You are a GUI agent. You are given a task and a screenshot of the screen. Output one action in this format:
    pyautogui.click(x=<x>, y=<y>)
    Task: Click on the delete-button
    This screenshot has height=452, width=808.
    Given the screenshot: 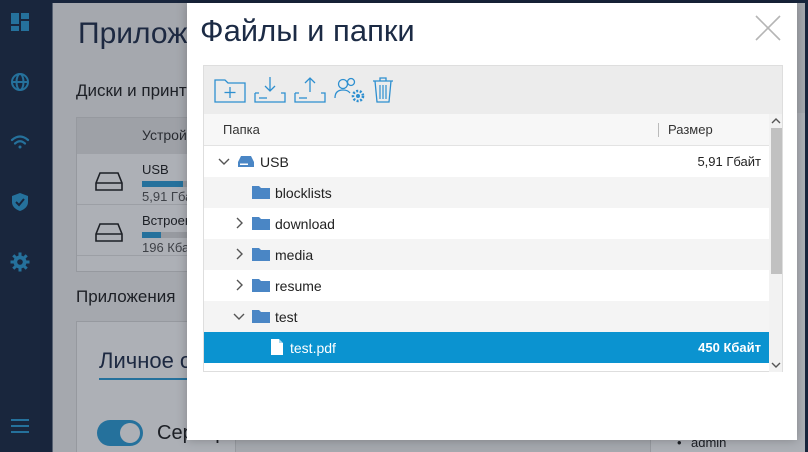 What is the action you would take?
    pyautogui.click(x=383, y=90)
    